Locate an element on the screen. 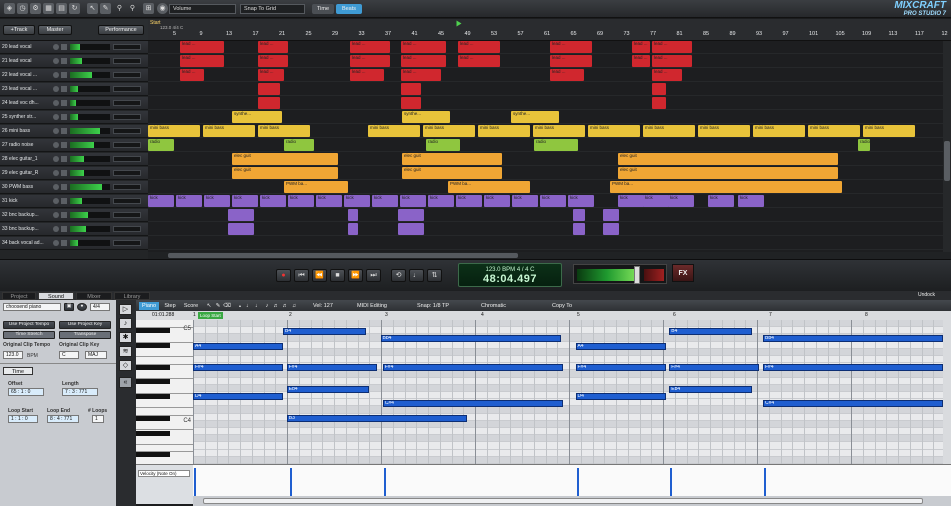 The width and height of the screenshot is (951, 506). use-project-tempo-button: Use Project Tempo is located at coordinates (29, 325).